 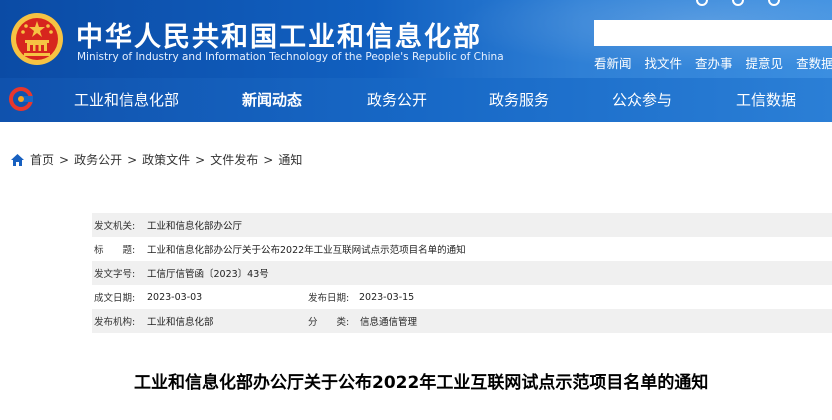 What do you see at coordinates (195, 226) in the screenshot?
I see `issuer-value: 工业和信息化部办公厅` at bounding box center [195, 226].